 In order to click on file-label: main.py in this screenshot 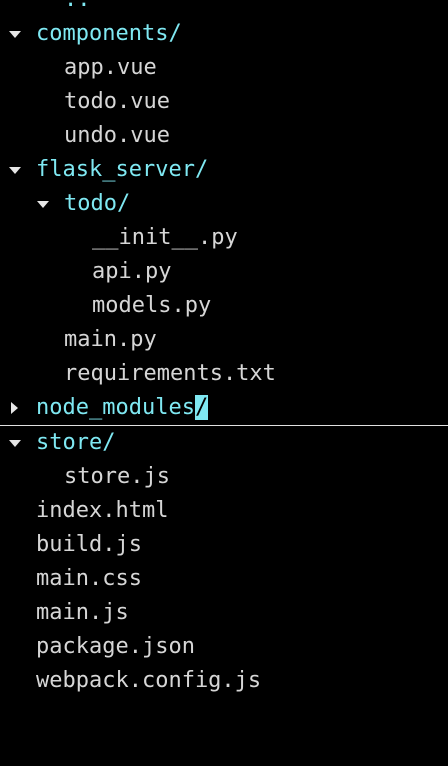, I will do `click(110, 339)`.